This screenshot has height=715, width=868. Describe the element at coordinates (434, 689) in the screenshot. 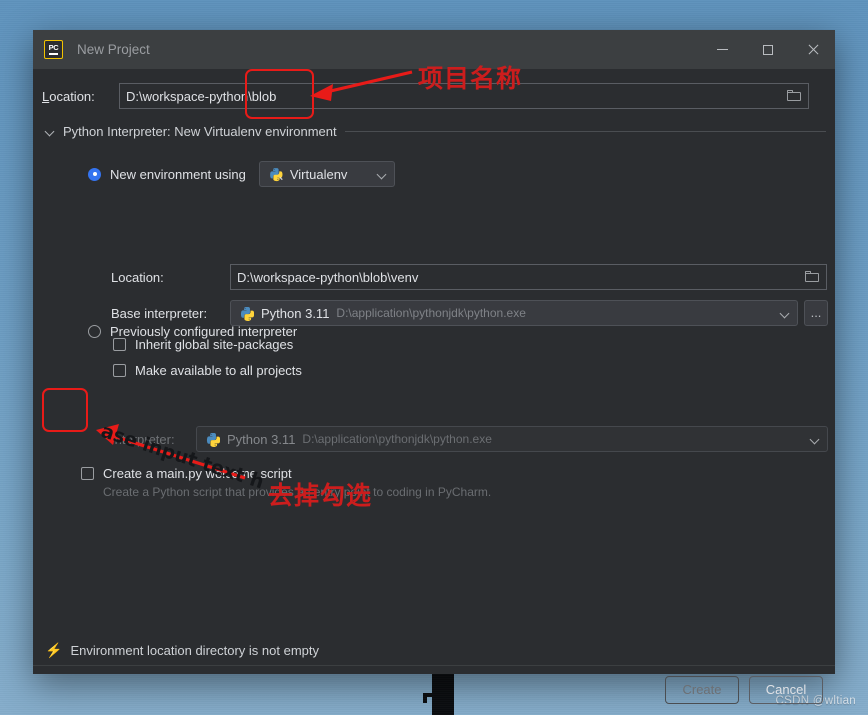

I see `dialog-footer: Create Cancel` at that location.